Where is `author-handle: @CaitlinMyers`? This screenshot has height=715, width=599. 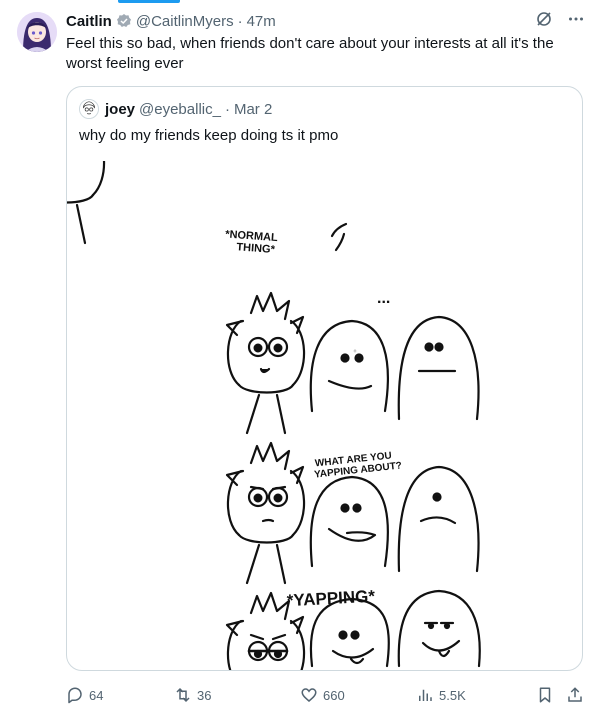 author-handle: @CaitlinMyers is located at coordinates (185, 21).